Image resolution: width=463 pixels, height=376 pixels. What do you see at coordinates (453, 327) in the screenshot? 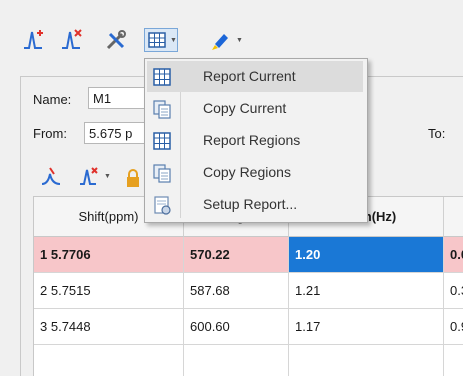
I see `extra-cell: 0.9` at bounding box center [453, 327].